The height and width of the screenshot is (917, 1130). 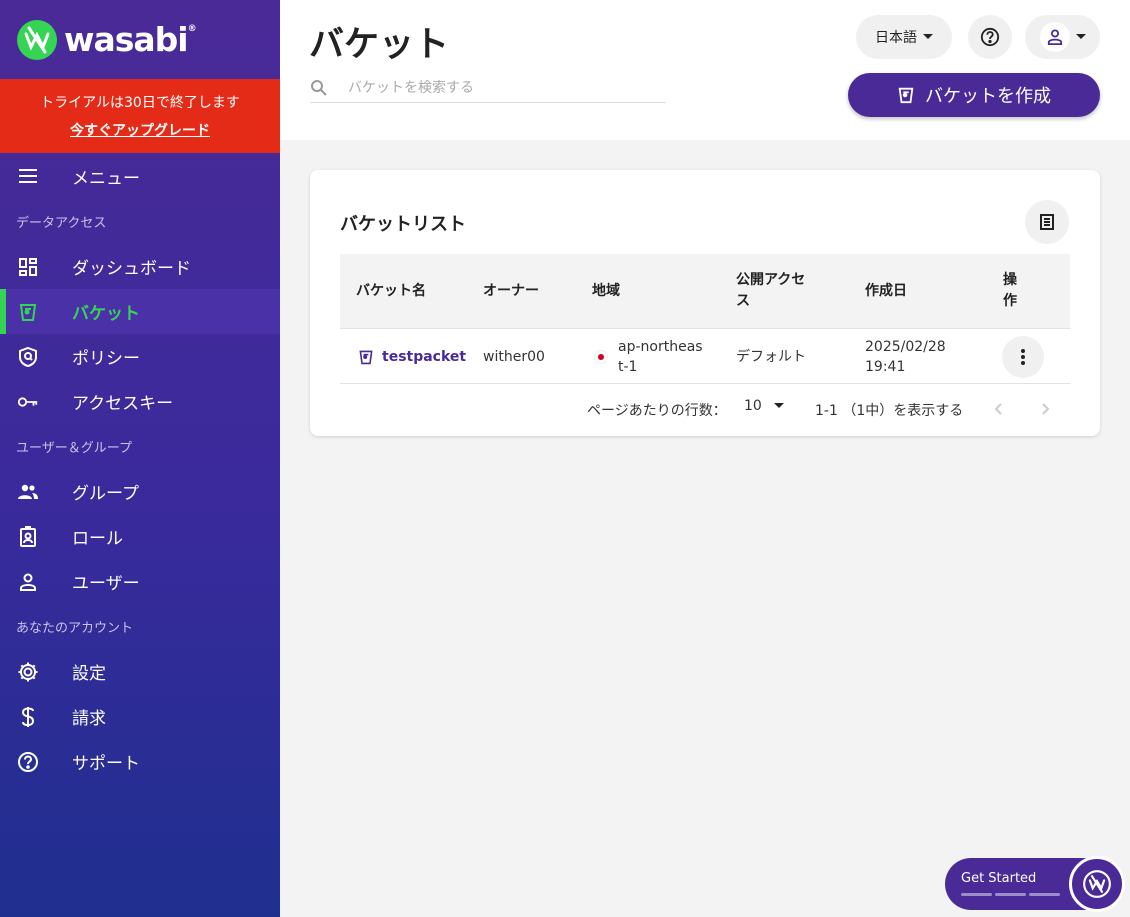 I want to click on row-actions-button, so click(x=1023, y=356).